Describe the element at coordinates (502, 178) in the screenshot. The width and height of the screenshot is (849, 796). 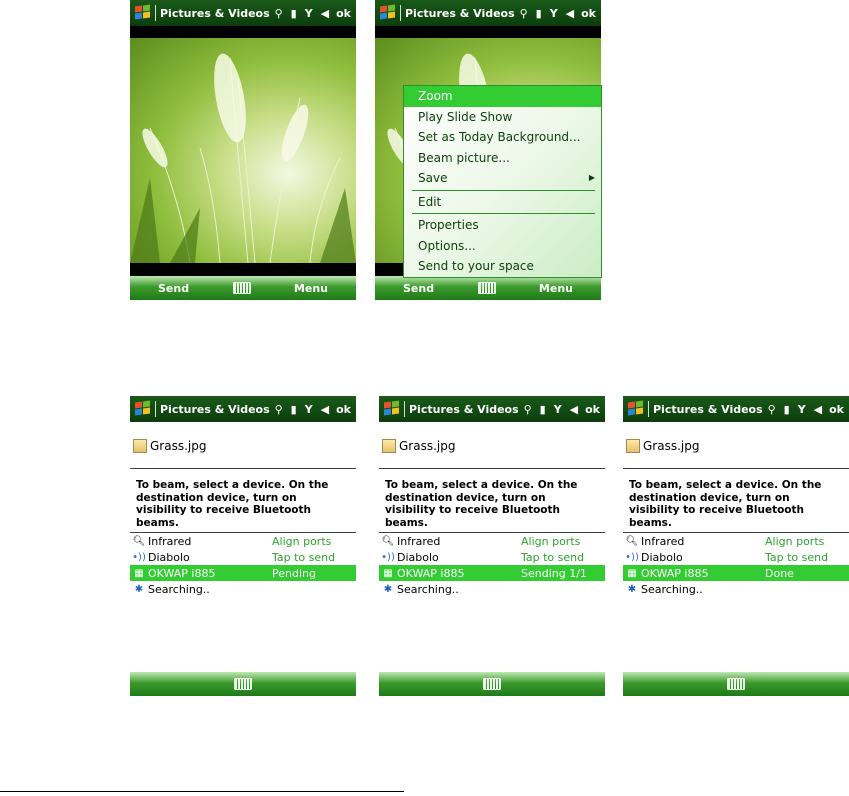
I see `menu-item-save: Save ▶` at that location.